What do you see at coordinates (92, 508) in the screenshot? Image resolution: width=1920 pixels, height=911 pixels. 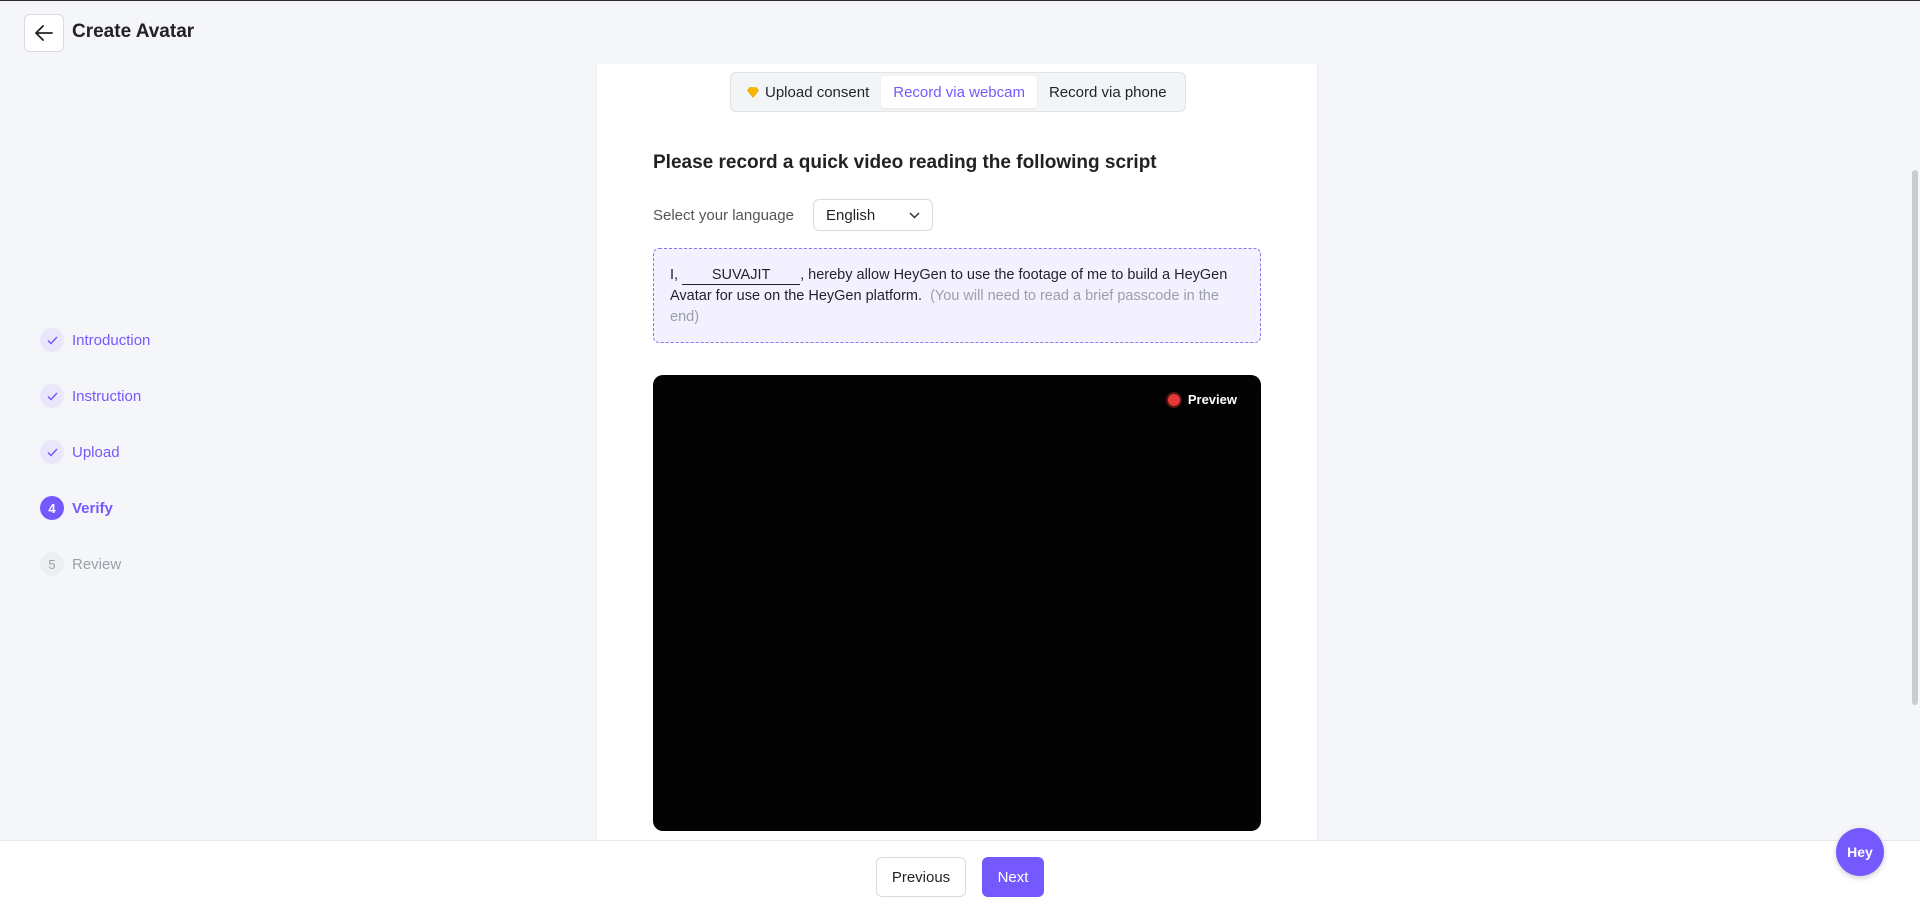 I see `step-label: Verify` at bounding box center [92, 508].